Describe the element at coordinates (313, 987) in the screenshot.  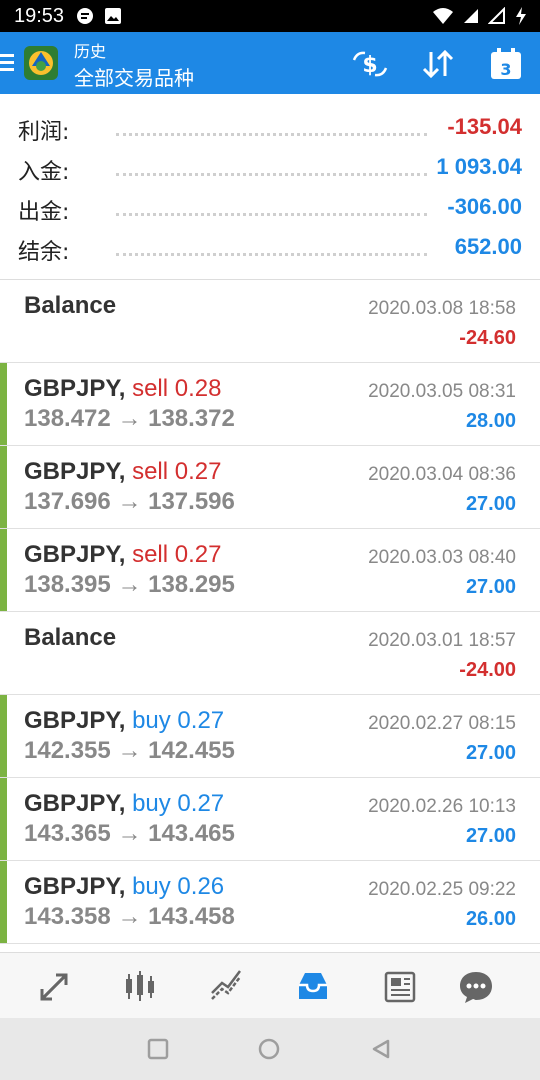
I see `history-icon` at that location.